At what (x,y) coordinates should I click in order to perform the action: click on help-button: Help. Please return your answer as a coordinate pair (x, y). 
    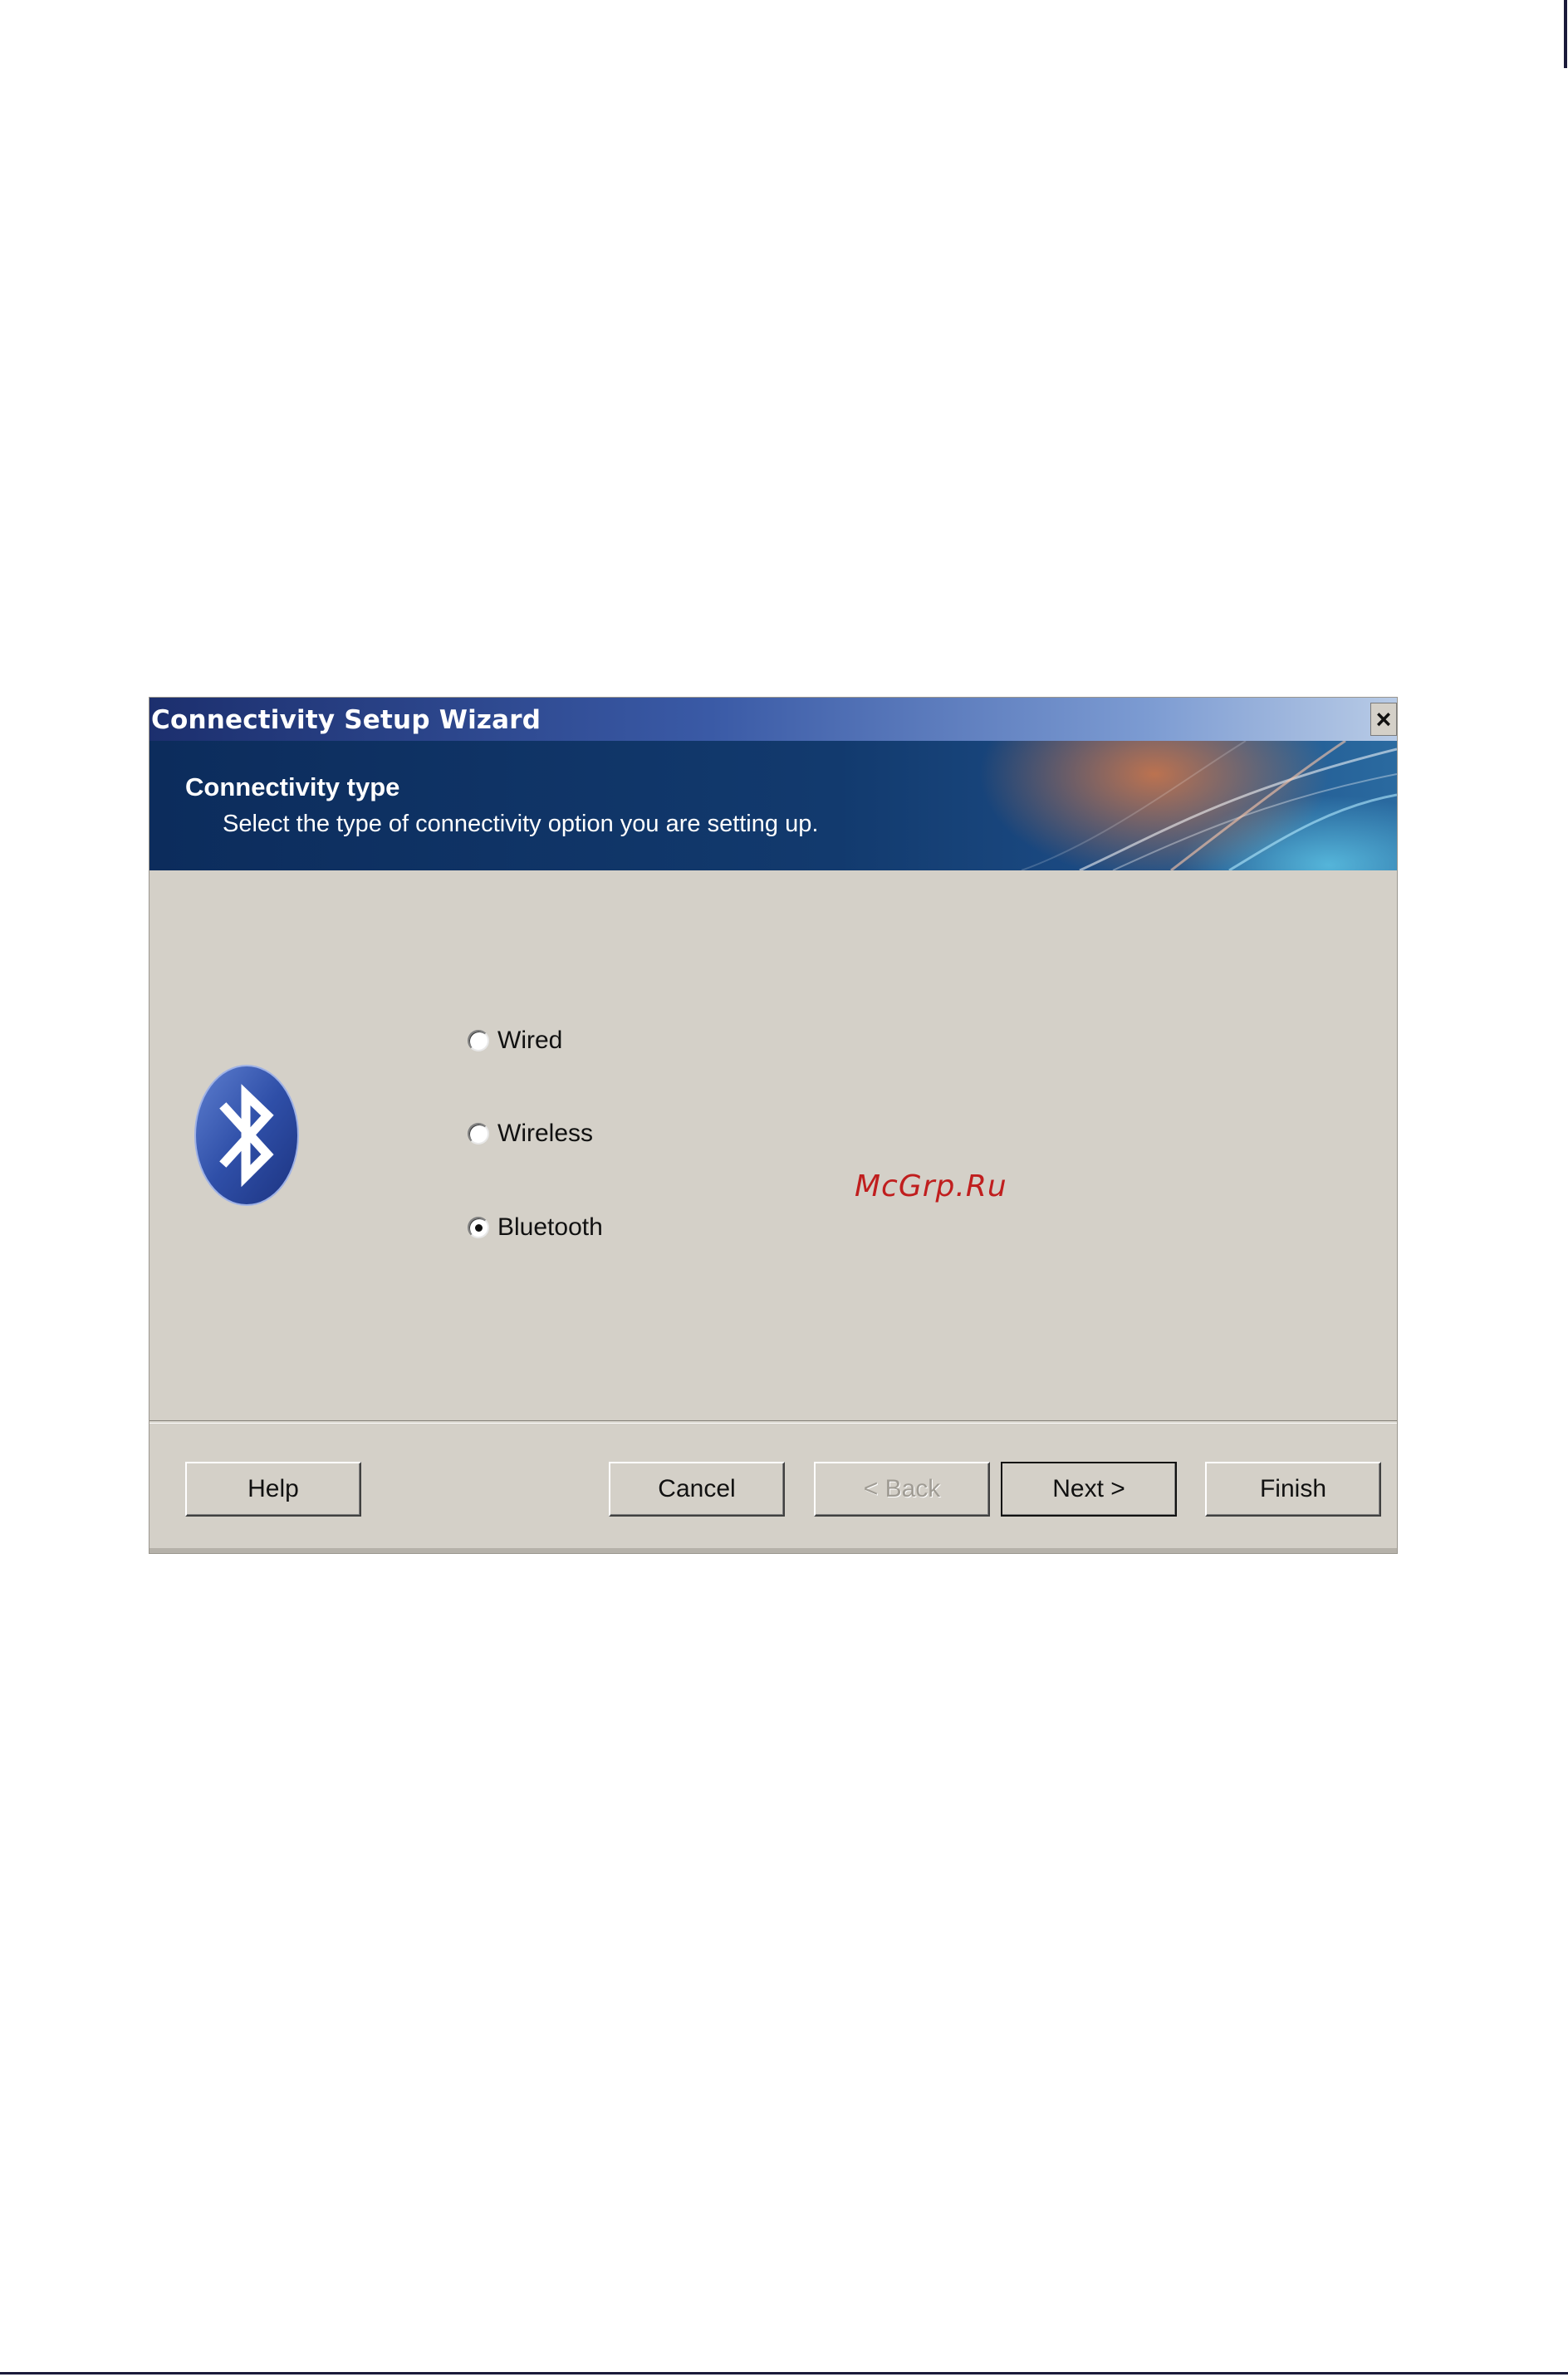
    Looking at the image, I should click on (273, 1489).